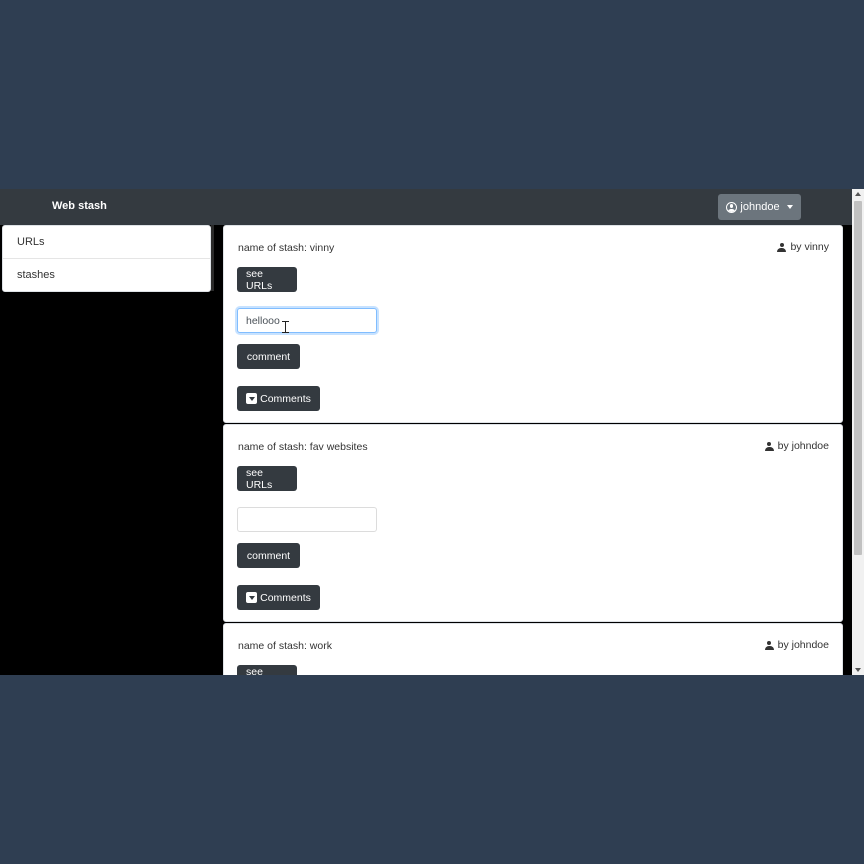  What do you see at coordinates (303, 447) in the screenshot?
I see `stash-title: name of stash: fav websites` at bounding box center [303, 447].